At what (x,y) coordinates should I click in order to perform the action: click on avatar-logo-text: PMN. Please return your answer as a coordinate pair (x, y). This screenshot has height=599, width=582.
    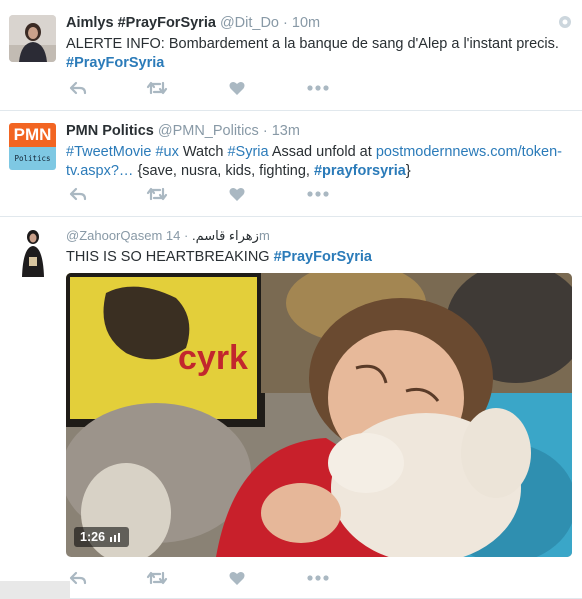
    Looking at the image, I should click on (32, 135).